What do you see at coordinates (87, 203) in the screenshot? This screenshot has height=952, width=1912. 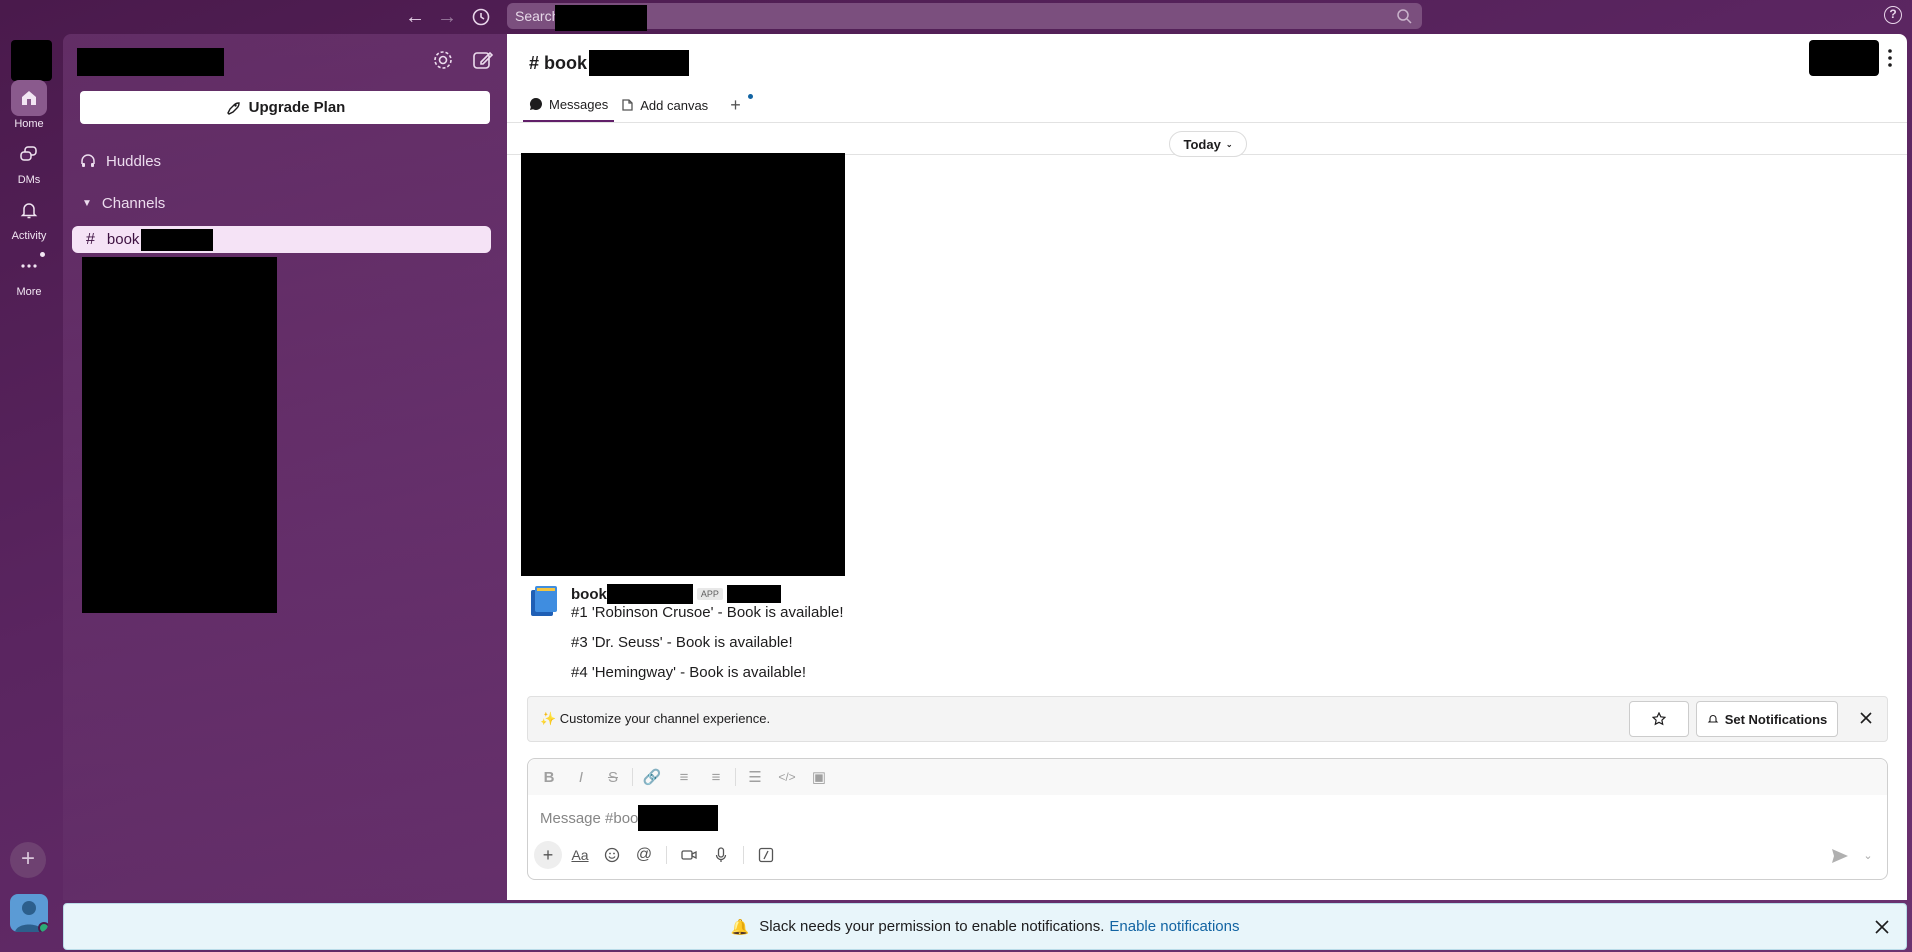 I see `caret-down-icon: ▼` at bounding box center [87, 203].